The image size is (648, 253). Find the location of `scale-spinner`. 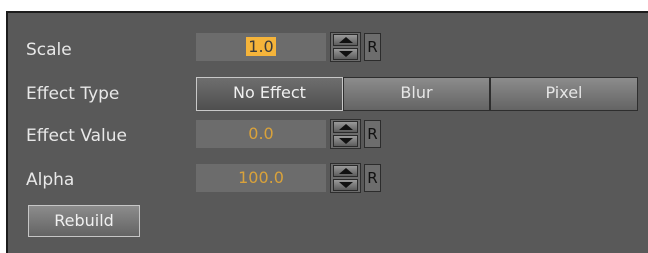

scale-spinner is located at coordinates (345, 47).